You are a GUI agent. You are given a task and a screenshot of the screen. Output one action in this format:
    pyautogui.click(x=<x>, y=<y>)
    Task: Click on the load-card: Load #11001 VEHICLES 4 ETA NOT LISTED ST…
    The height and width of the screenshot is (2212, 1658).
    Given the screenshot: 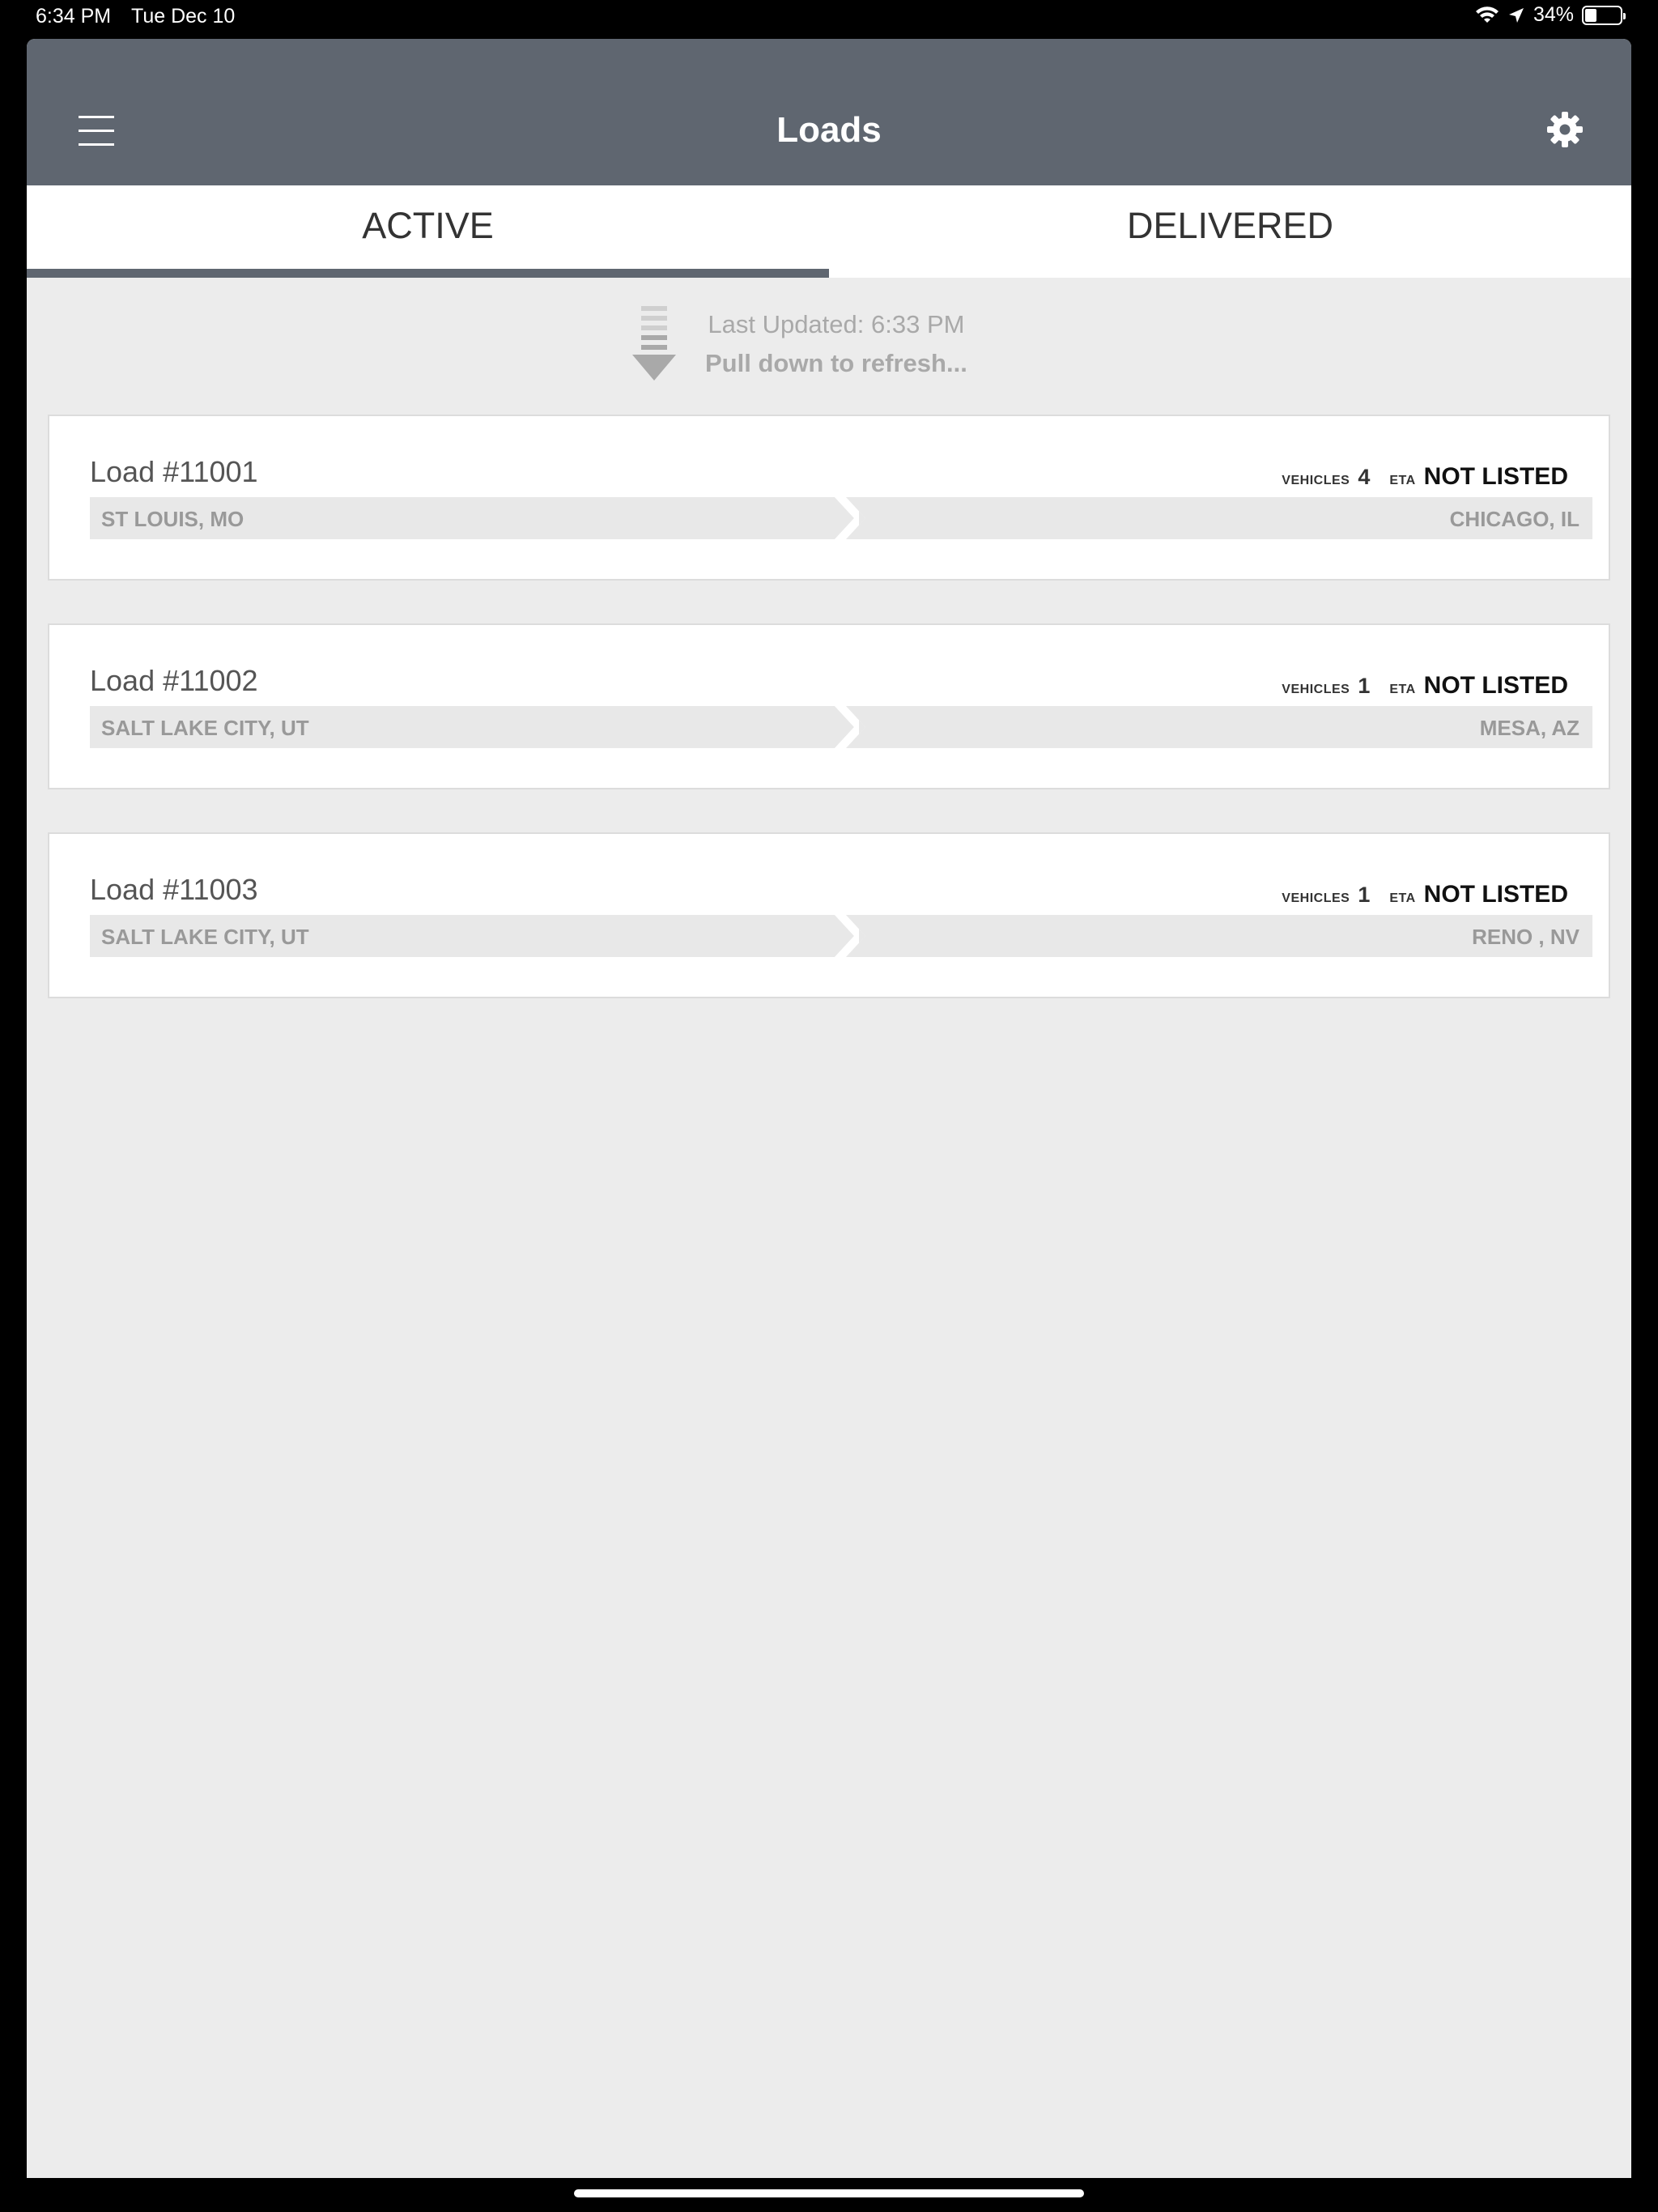 What is the action you would take?
    pyautogui.click(x=829, y=498)
    